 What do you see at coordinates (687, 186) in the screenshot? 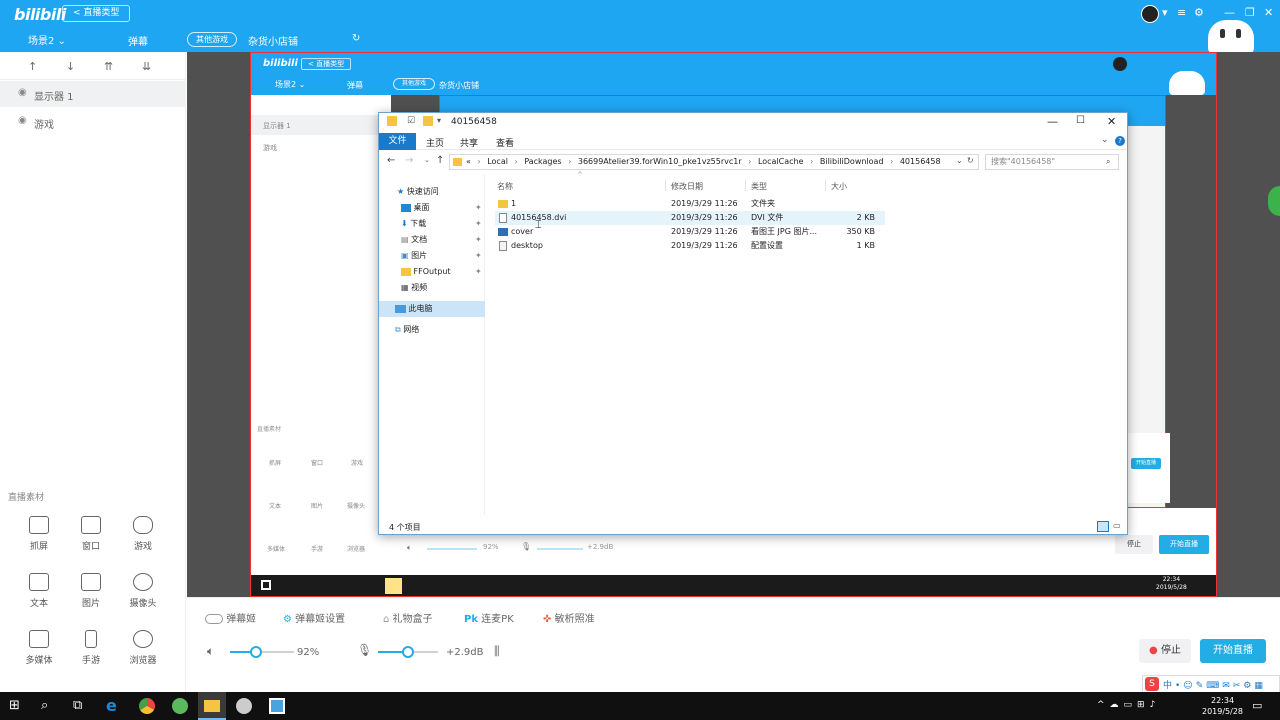
I see `column-header-date: 修改日期` at bounding box center [687, 186].